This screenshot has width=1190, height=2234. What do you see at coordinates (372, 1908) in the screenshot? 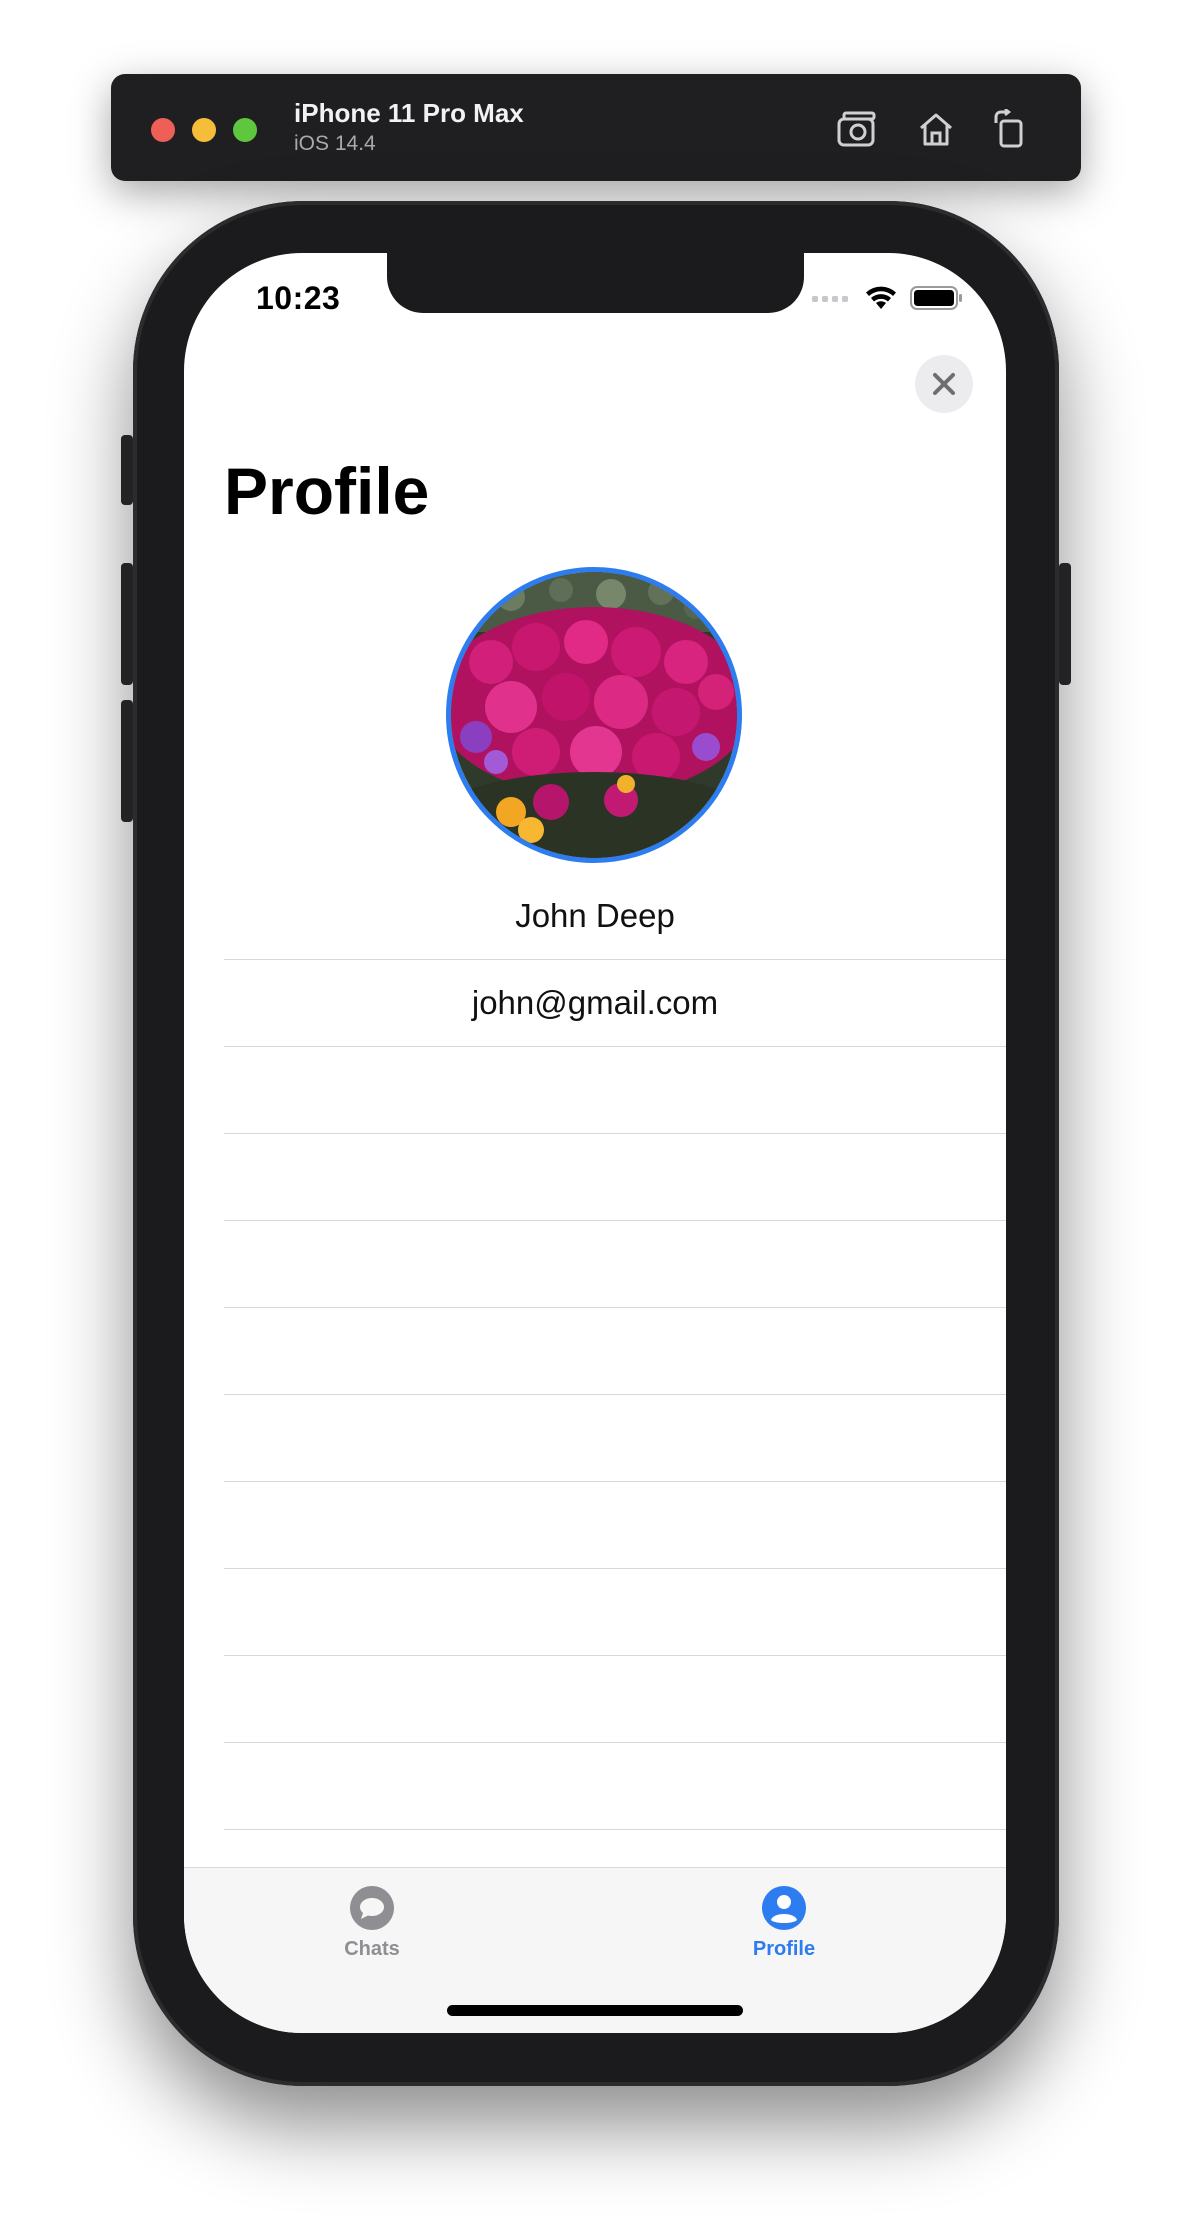
I see `chat-bubble-icon` at bounding box center [372, 1908].